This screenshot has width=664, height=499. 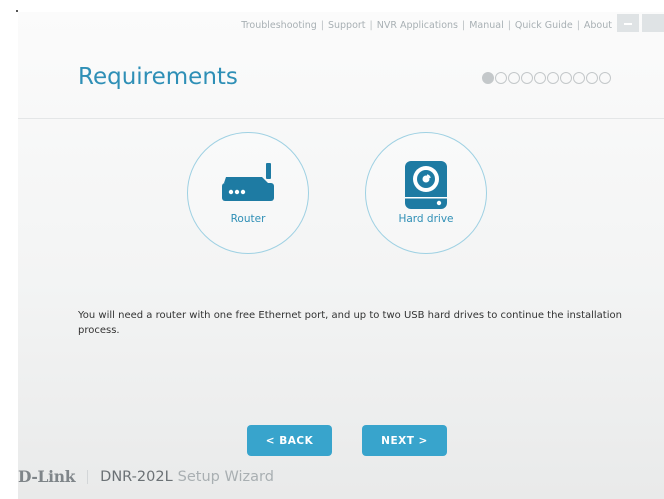 What do you see at coordinates (598, 25) in the screenshot?
I see `nav-link-about: About` at bounding box center [598, 25].